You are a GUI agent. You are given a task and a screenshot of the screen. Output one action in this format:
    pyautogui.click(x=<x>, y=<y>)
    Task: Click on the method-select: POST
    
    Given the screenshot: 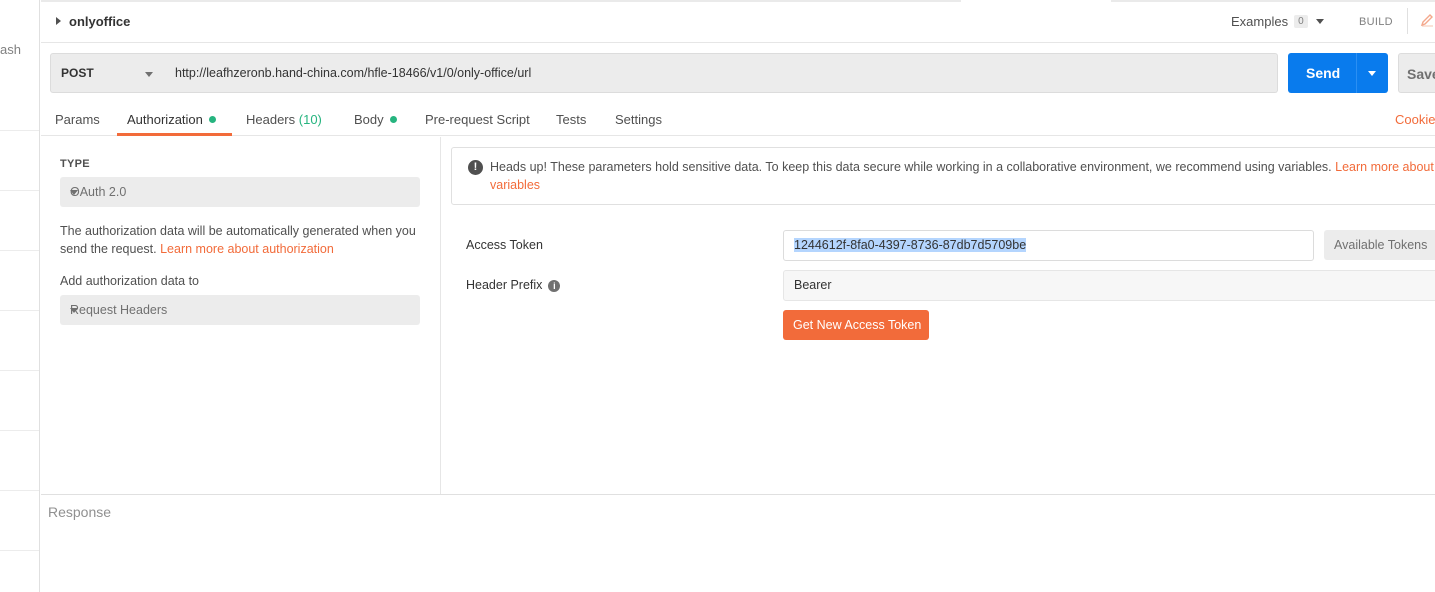 What is the action you would take?
    pyautogui.click(x=108, y=73)
    